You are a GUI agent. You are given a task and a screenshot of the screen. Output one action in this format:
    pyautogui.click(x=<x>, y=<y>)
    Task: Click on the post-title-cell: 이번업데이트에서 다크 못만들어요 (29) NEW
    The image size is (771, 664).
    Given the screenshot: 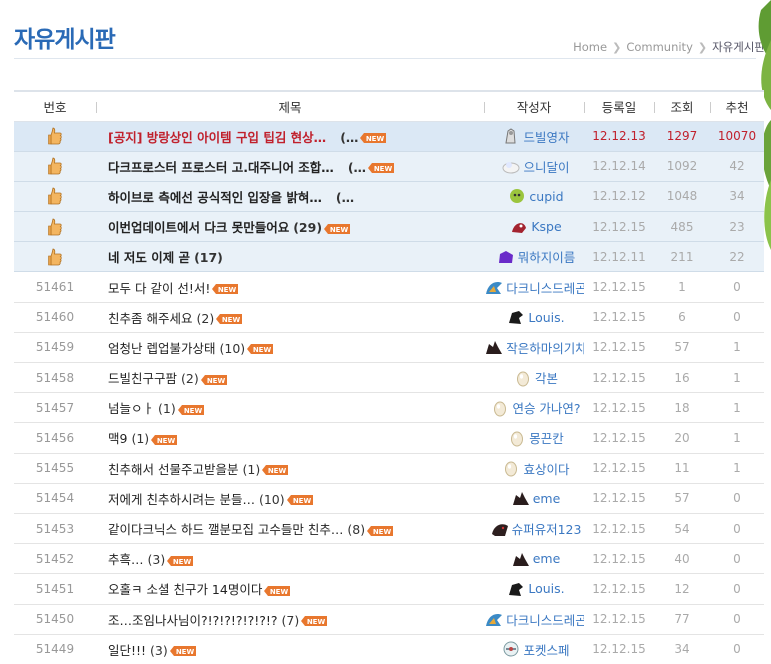 What is the action you would take?
    pyautogui.click(x=290, y=227)
    